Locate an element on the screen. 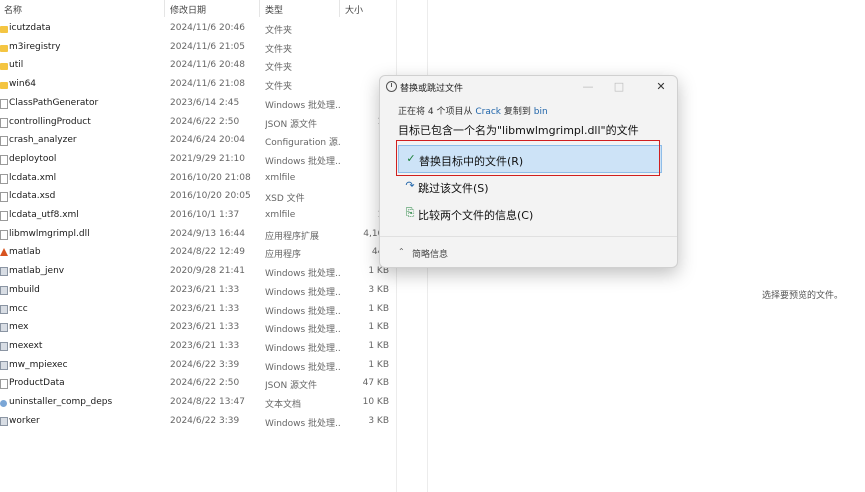 This screenshot has height=492, width=865. file-row: util 2024/11/6 20:48 文件夹 is located at coordinates (198, 66).